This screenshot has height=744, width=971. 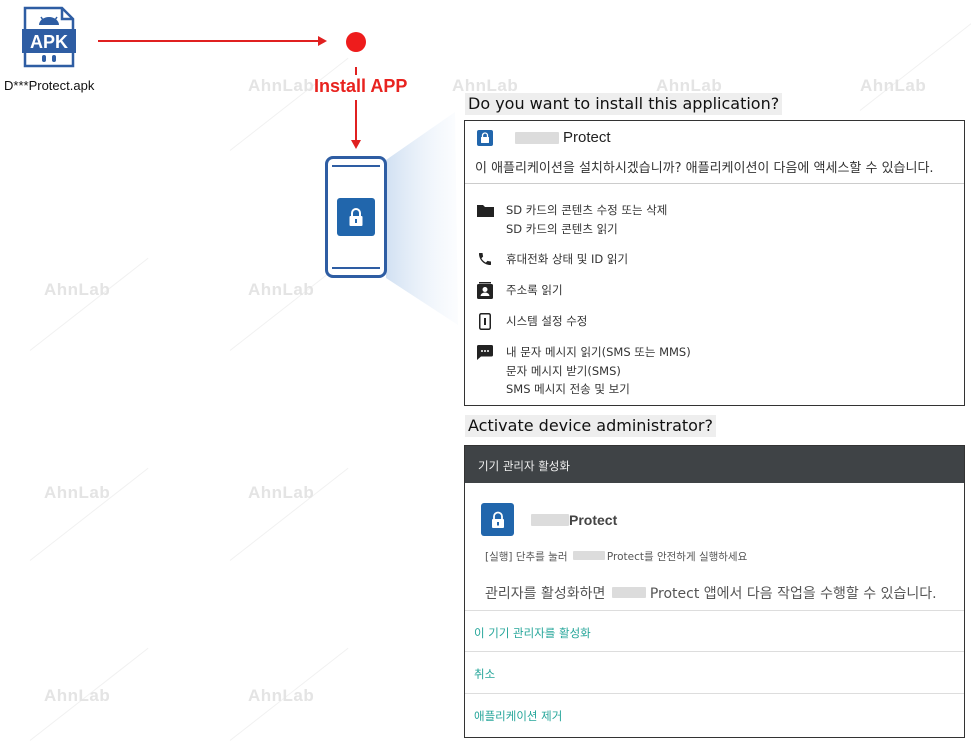 What do you see at coordinates (49, 85) in the screenshot?
I see `apk-filename: D***Protect.apk` at bounding box center [49, 85].